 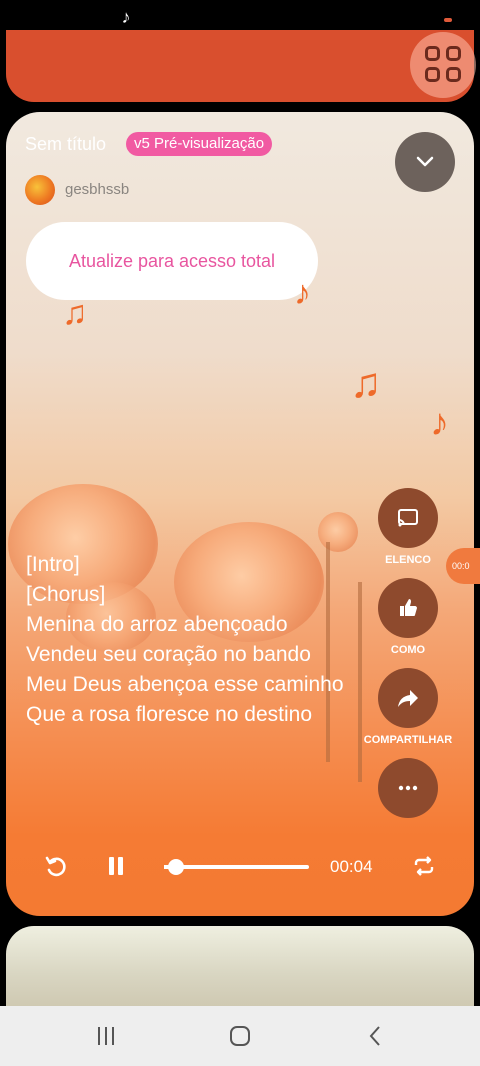 I want to click on progress-tab: 00:0, so click(x=463, y=566).